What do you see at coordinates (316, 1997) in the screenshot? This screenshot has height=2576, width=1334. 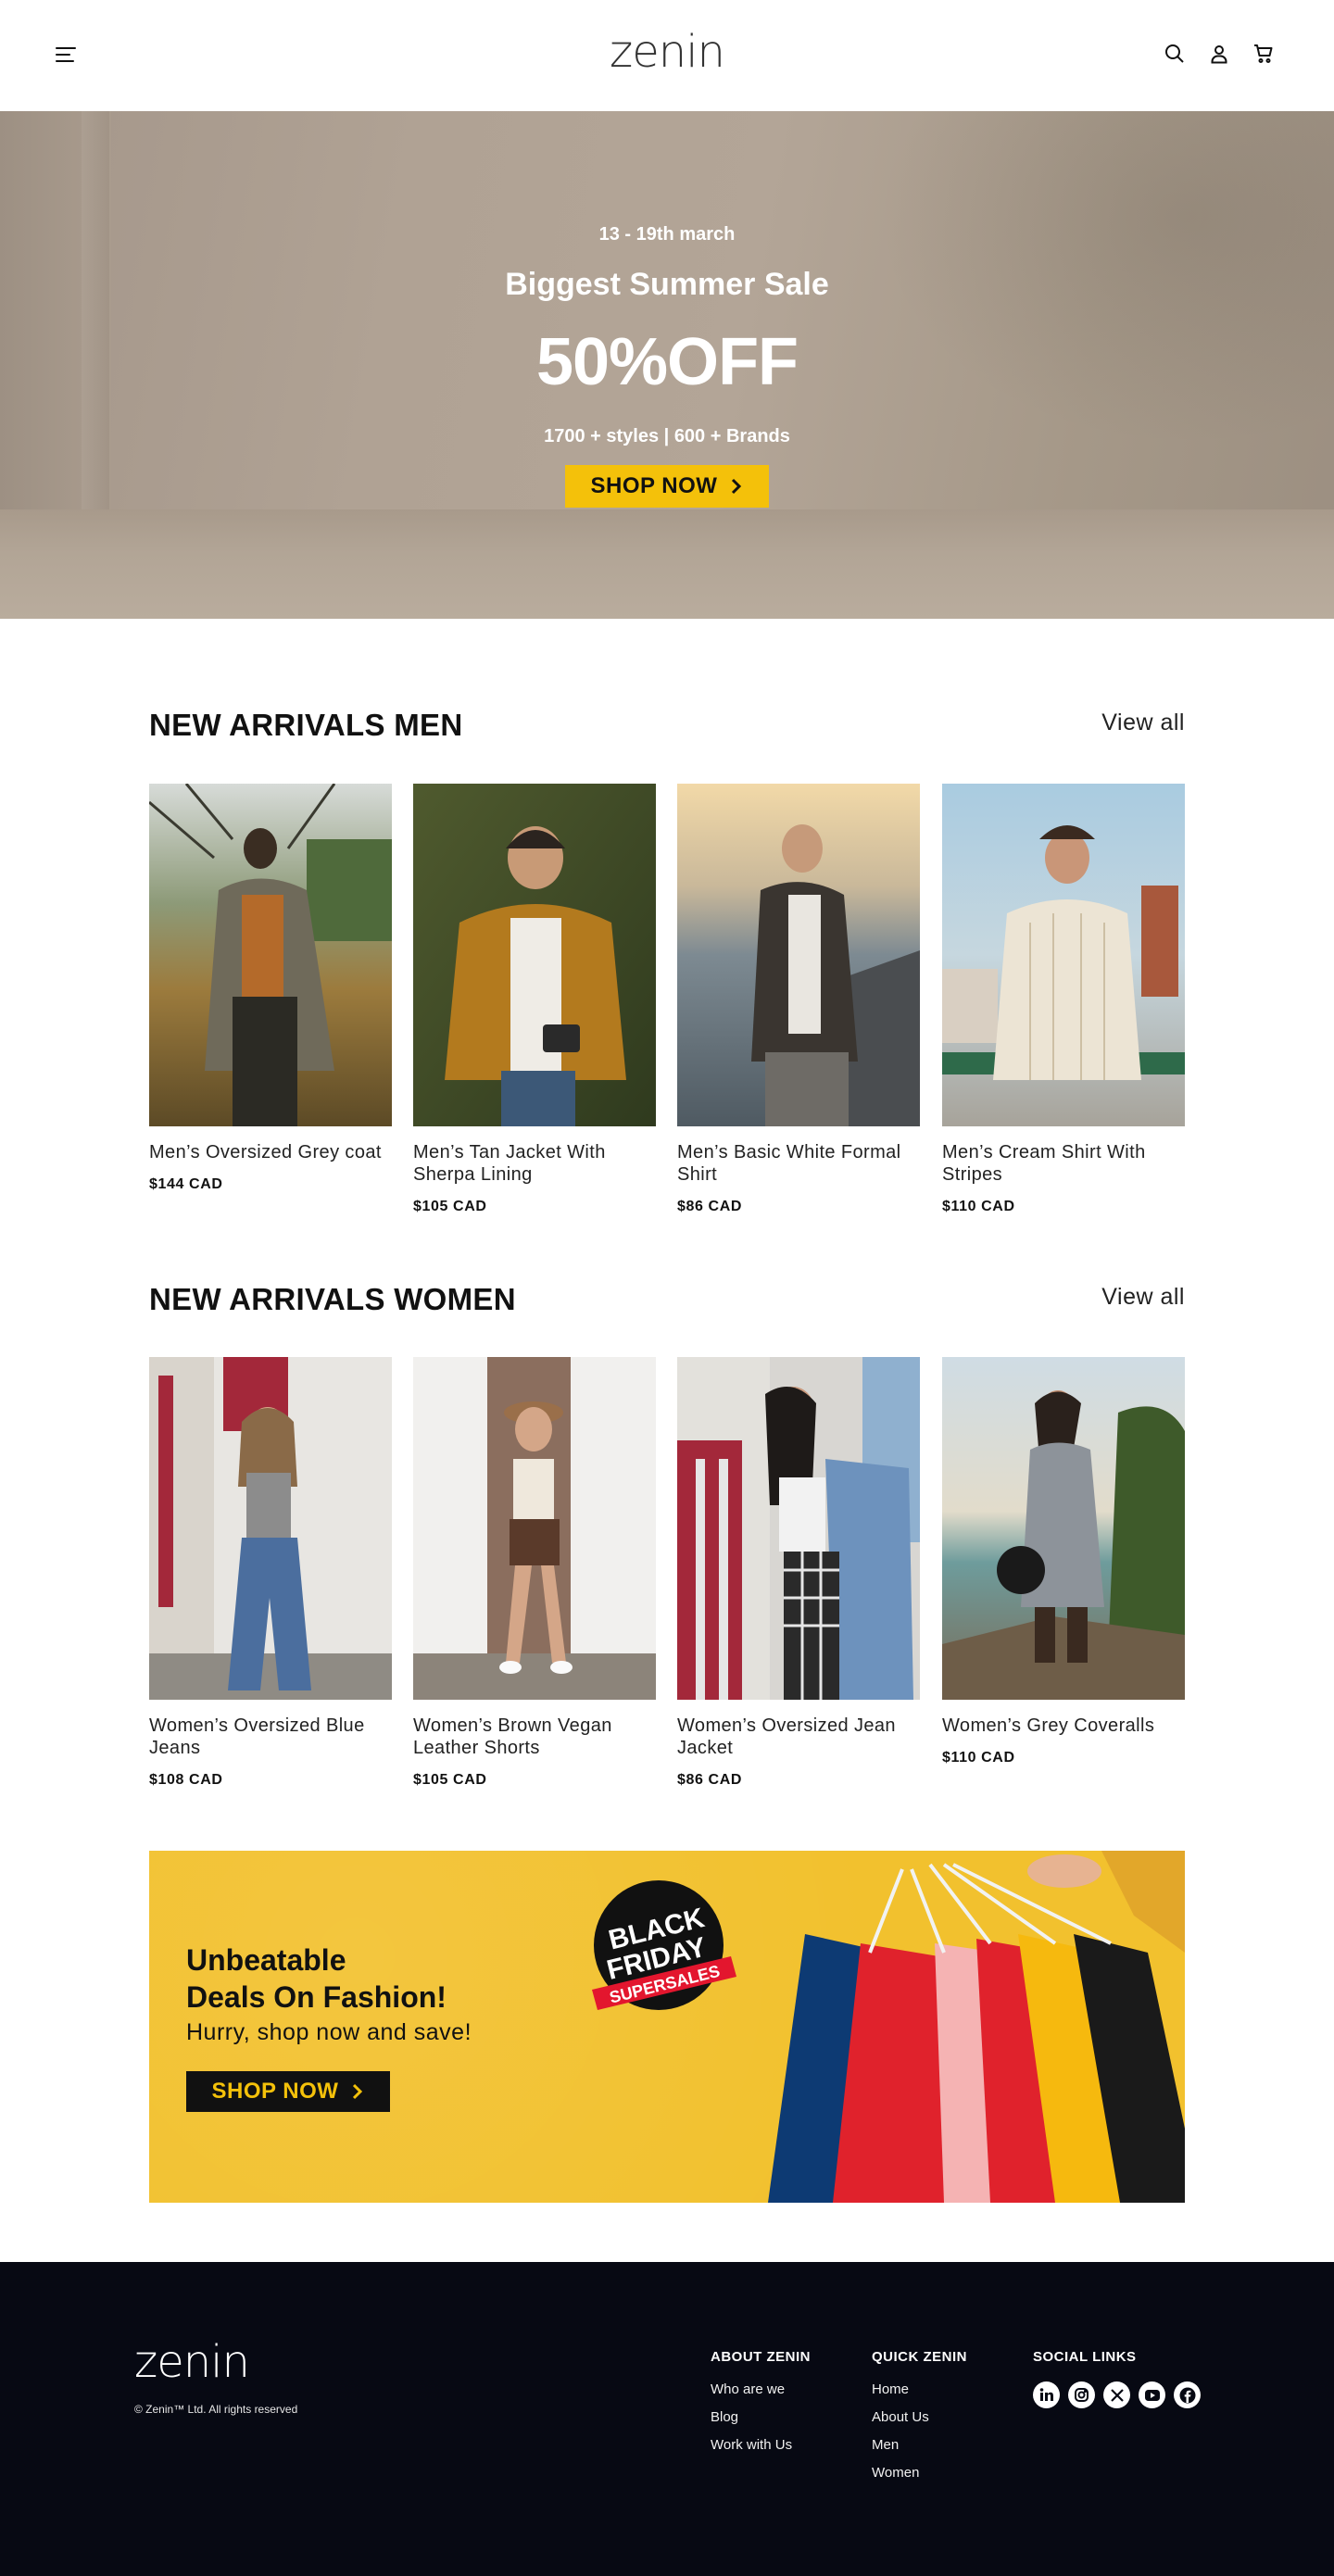 I see `promo-title-line2: Deals On Fashion!` at bounding box center [316, 1997].